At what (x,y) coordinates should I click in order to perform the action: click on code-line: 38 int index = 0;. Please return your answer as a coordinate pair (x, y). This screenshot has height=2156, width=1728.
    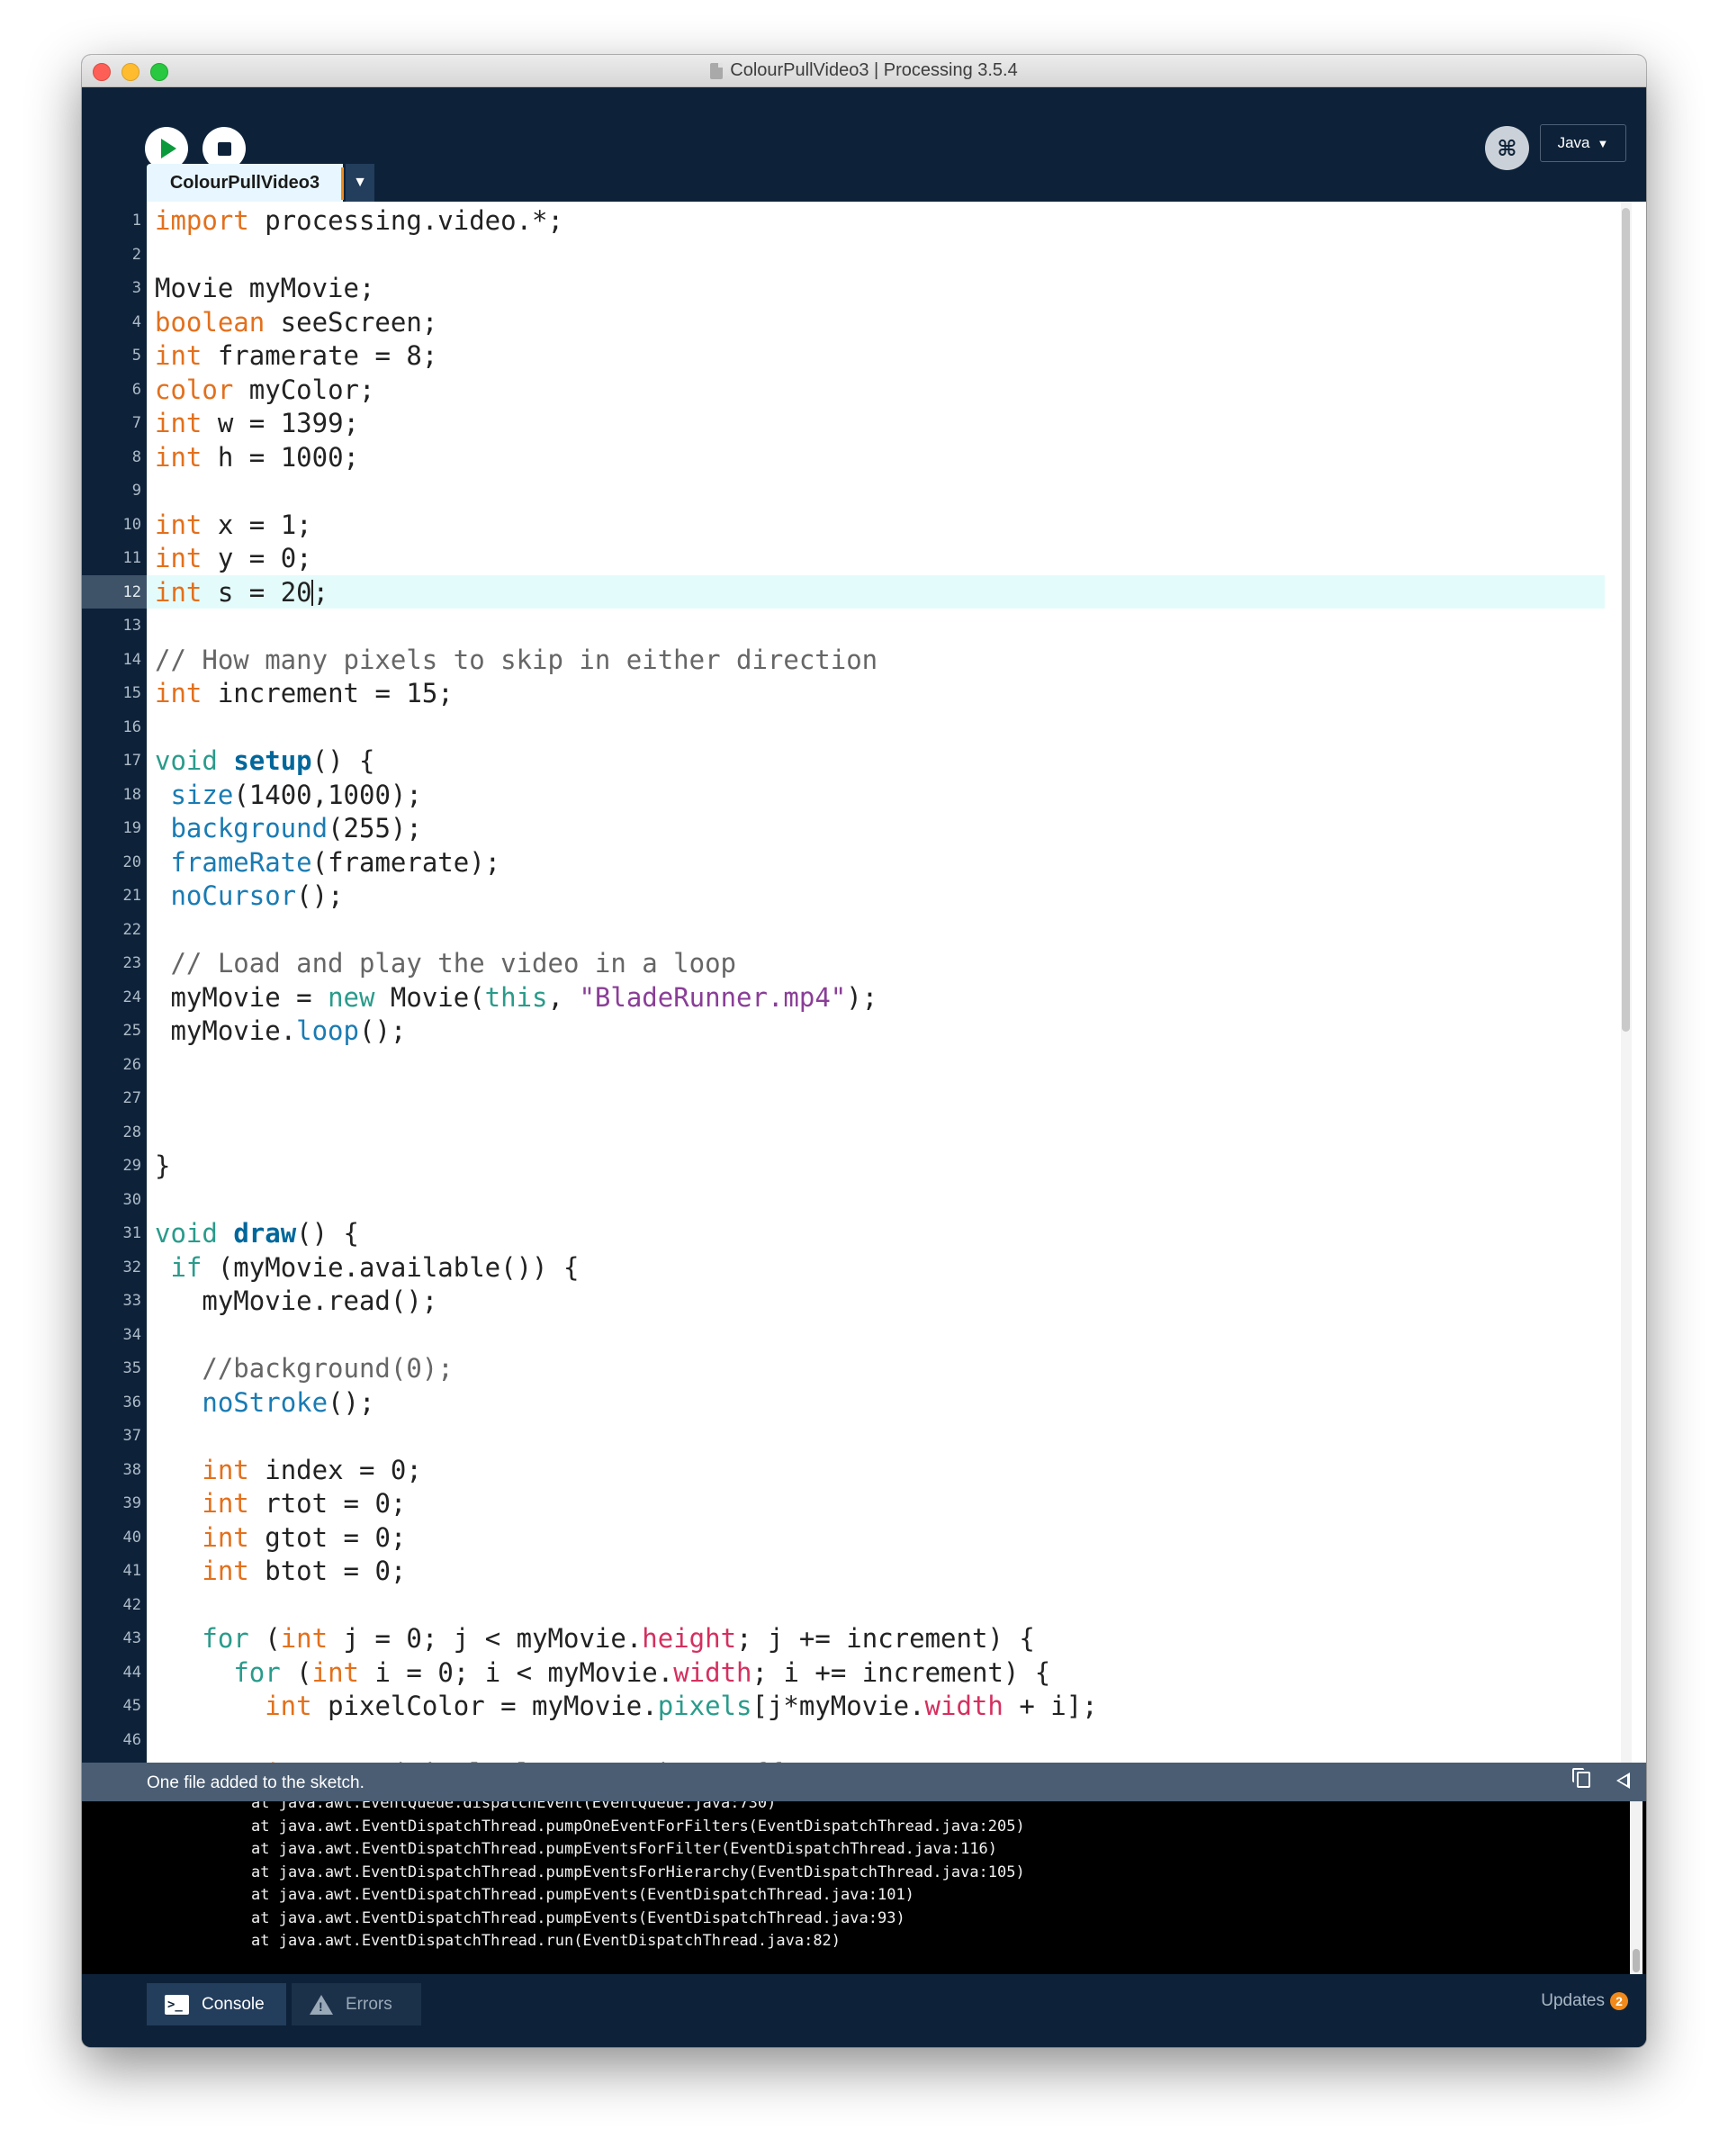
    Looking at the image, I should click on (864, 1470).